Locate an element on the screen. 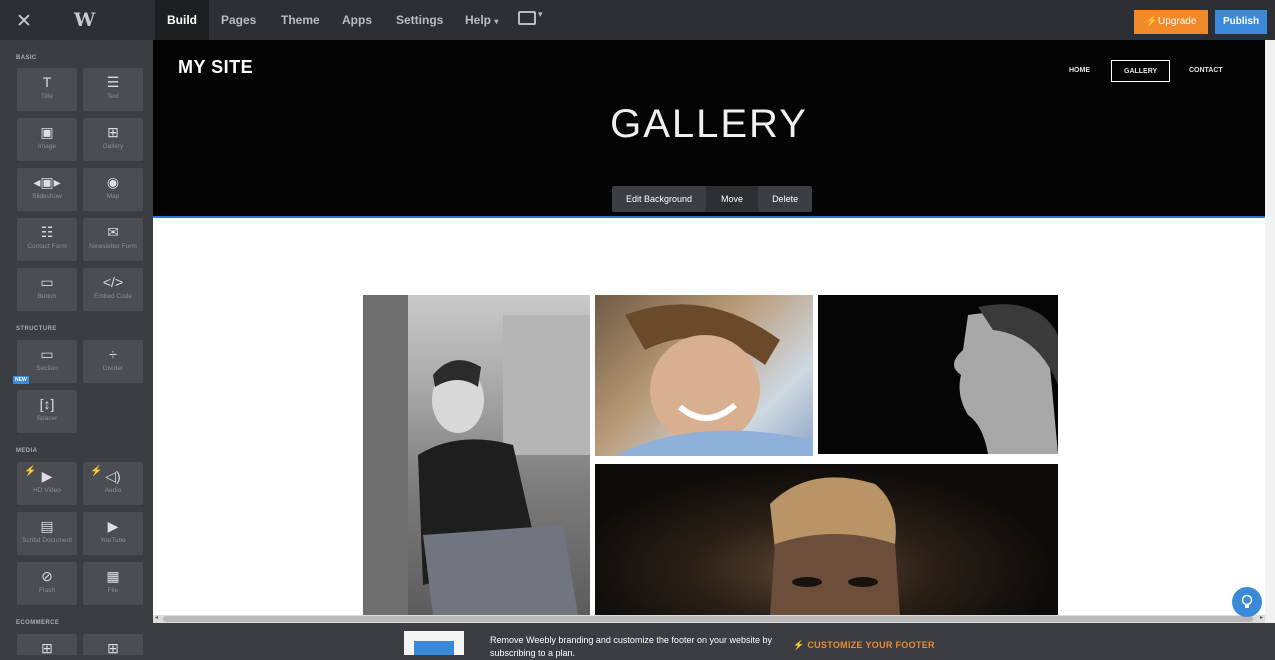  delete-button: Delete is located at coordinates (785, 199).